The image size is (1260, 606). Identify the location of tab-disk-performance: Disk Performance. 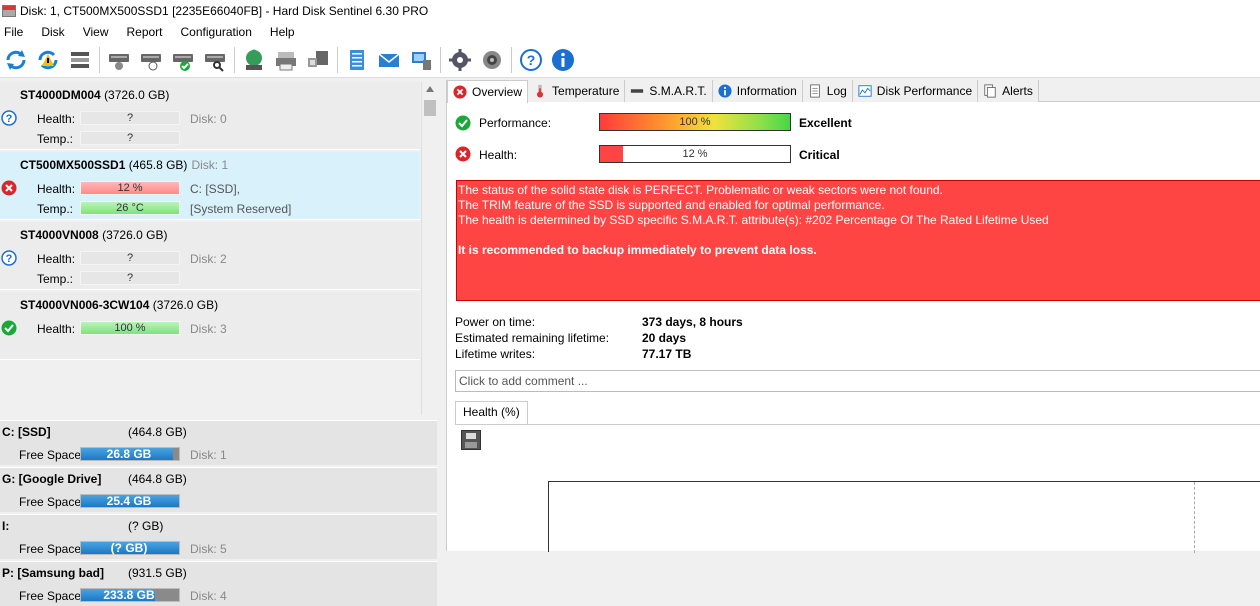
(915, 91).